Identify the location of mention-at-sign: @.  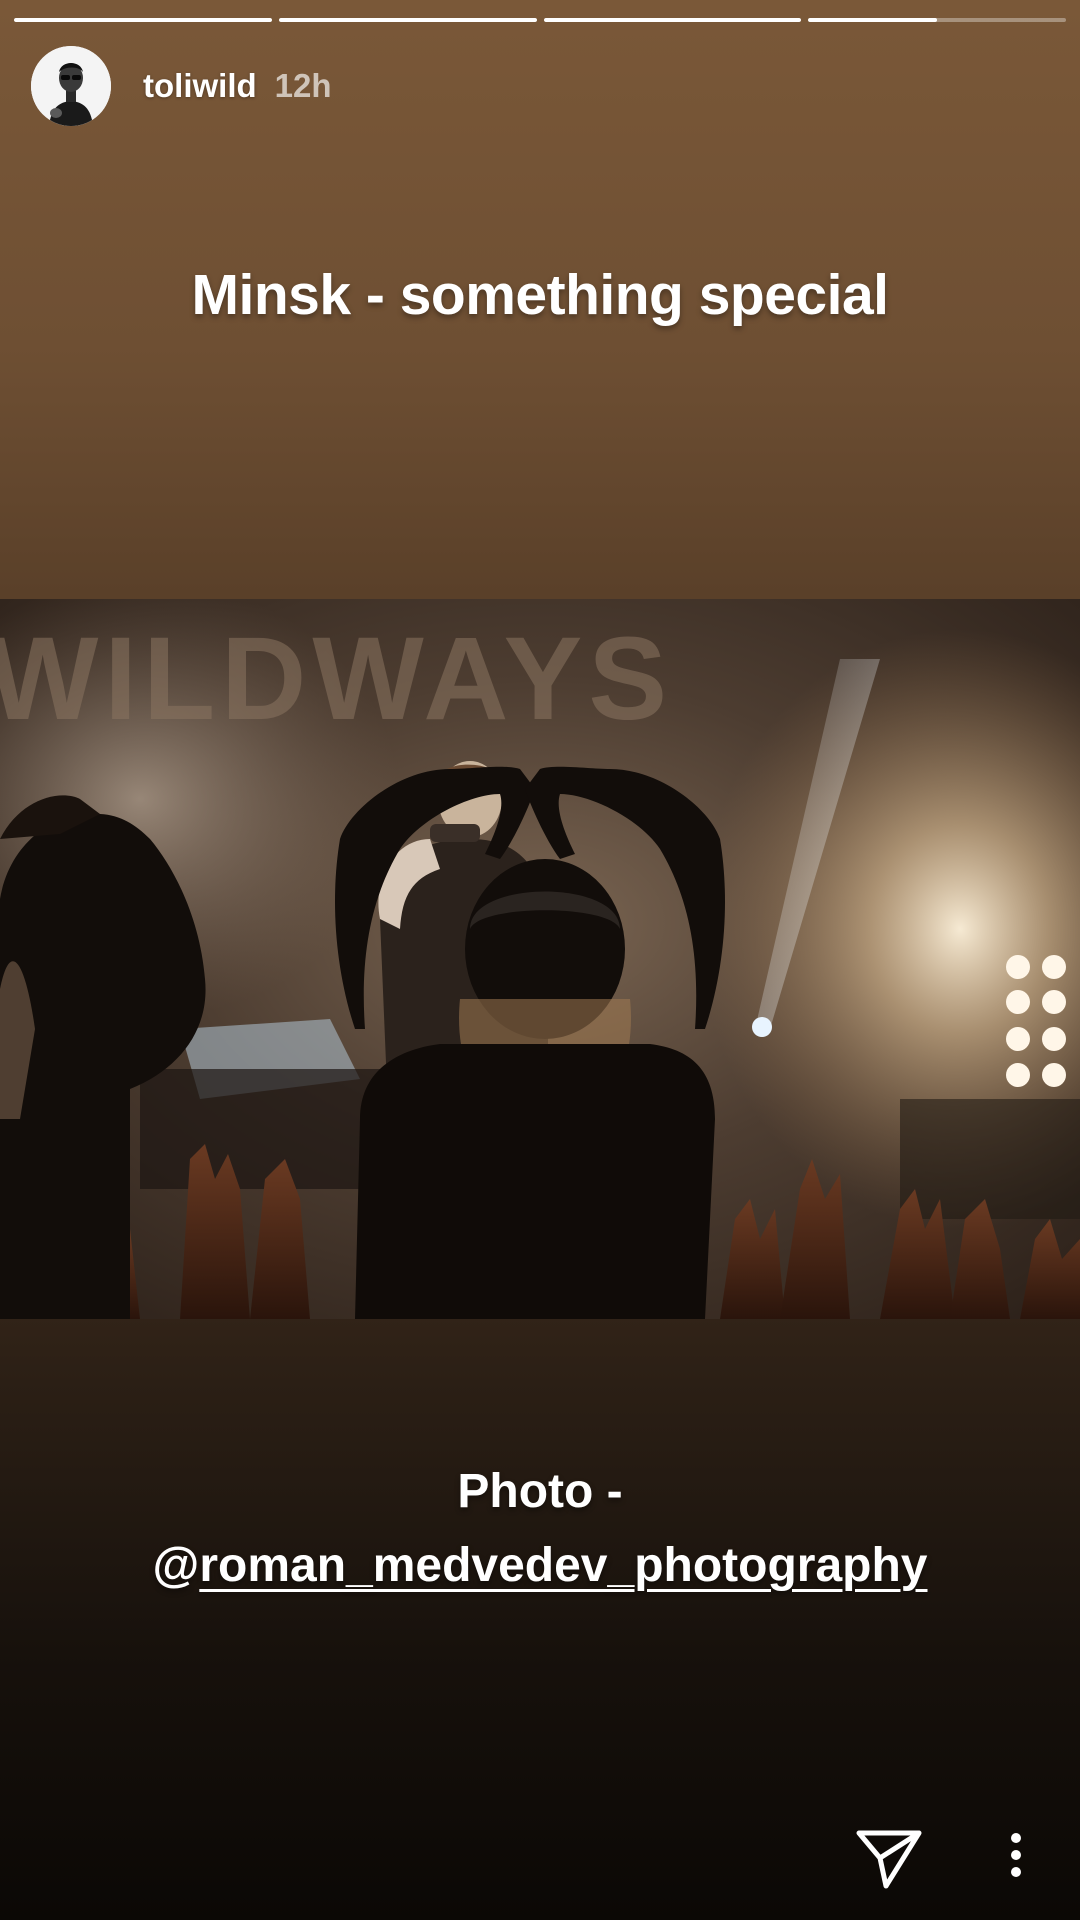
(176, 1565).